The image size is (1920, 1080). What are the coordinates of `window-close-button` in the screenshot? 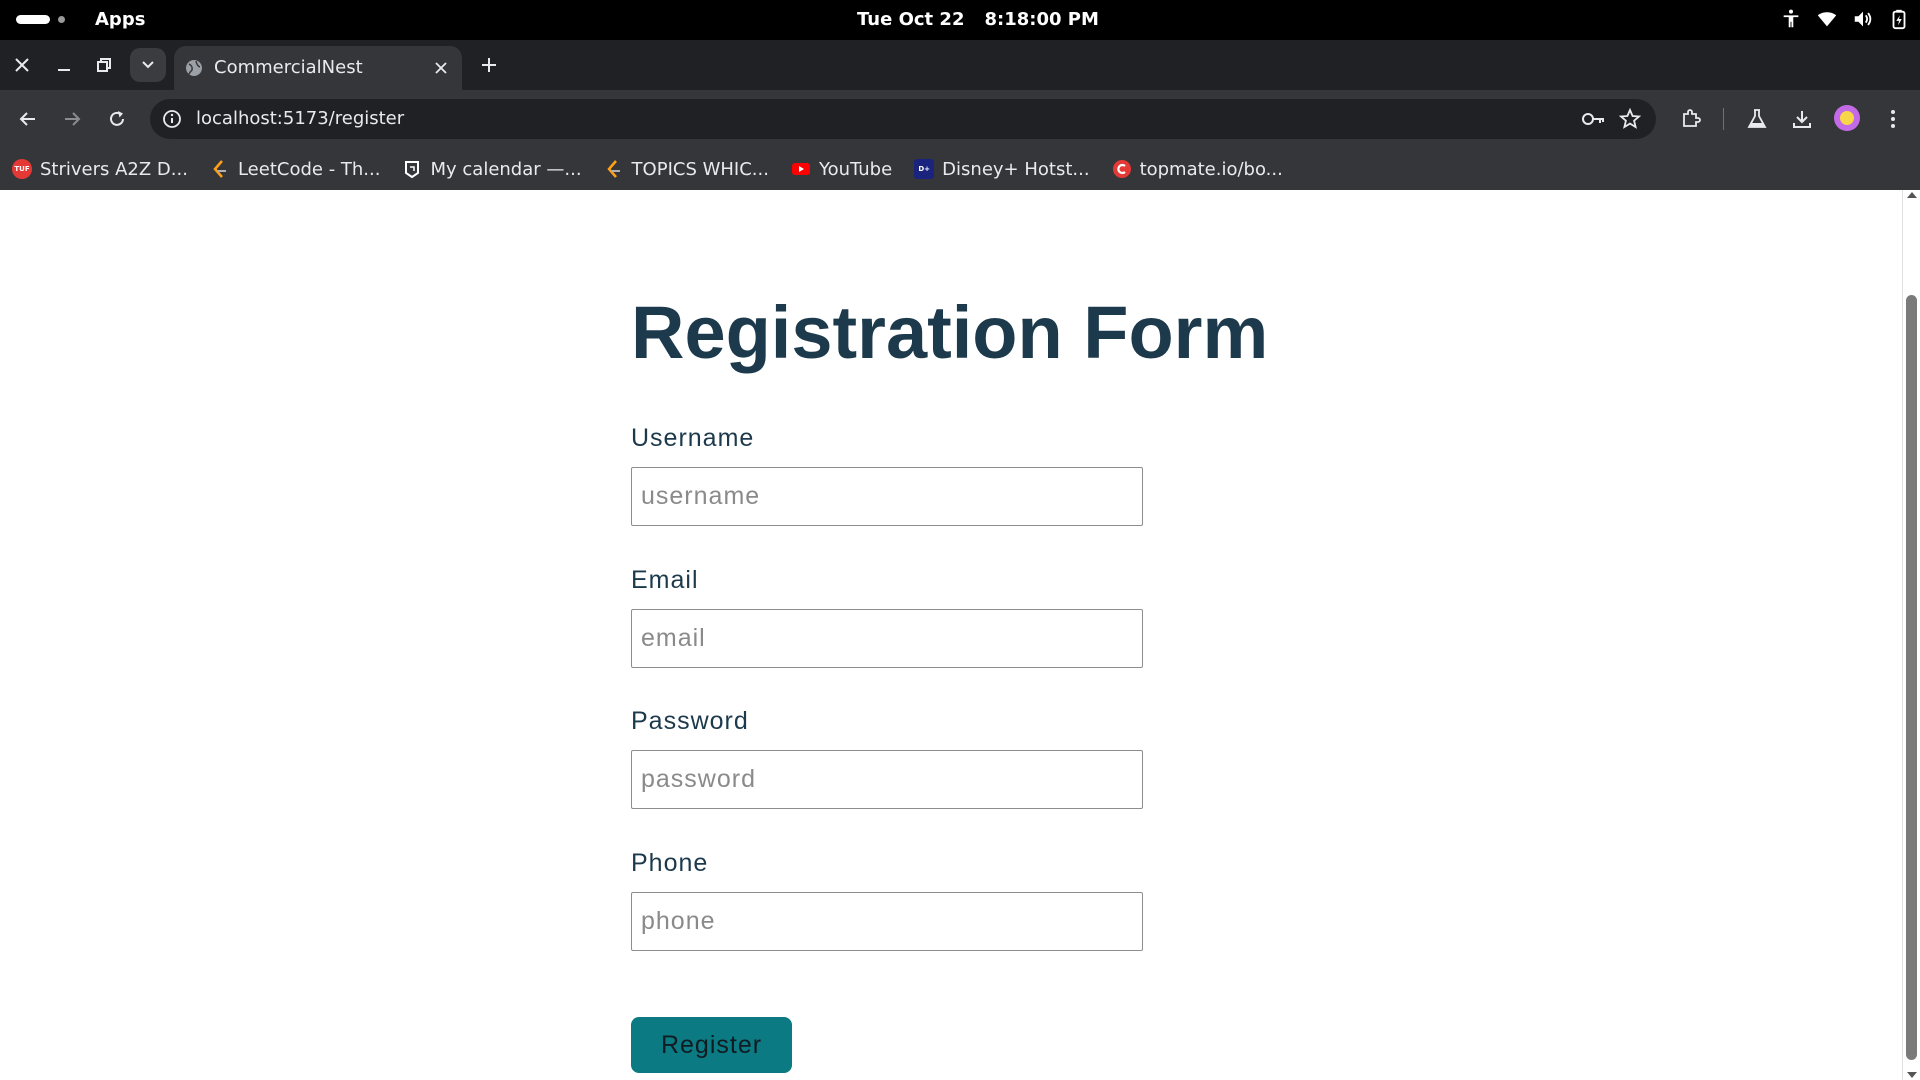 It's located at (22, 65).